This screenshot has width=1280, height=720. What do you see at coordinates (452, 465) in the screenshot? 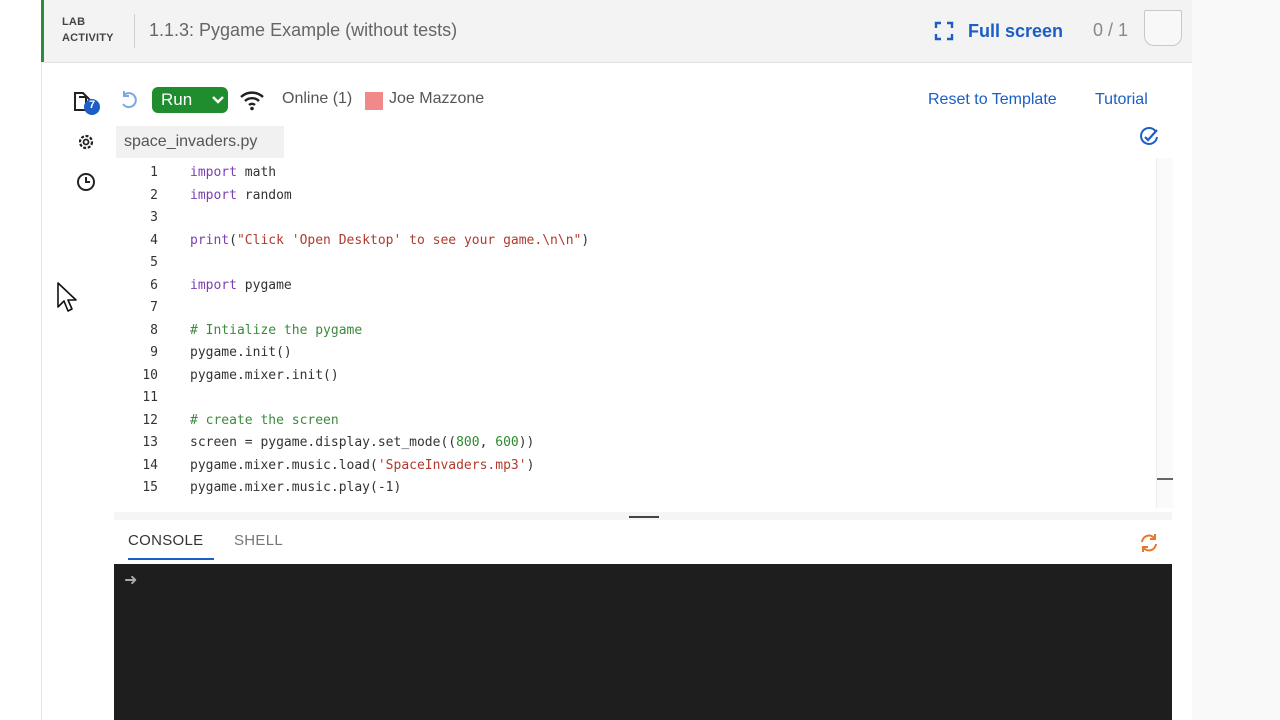
I see `code-token: 'SpaceInvaders.mp3'` at bounding box center [452, 465].